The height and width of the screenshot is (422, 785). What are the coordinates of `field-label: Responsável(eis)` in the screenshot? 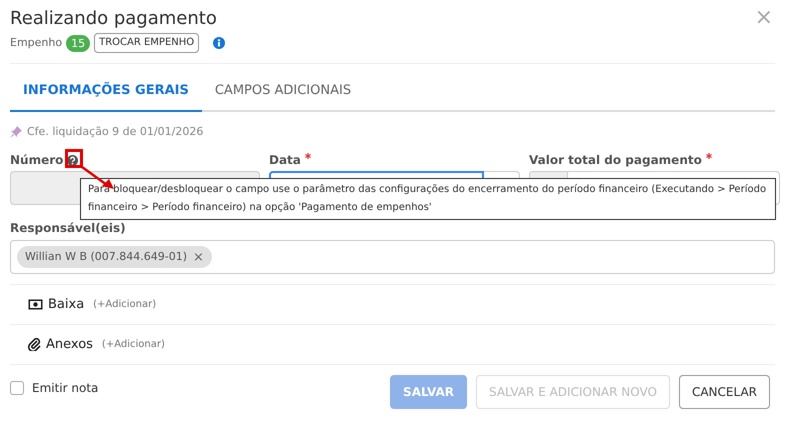 It's located at (68, 228).